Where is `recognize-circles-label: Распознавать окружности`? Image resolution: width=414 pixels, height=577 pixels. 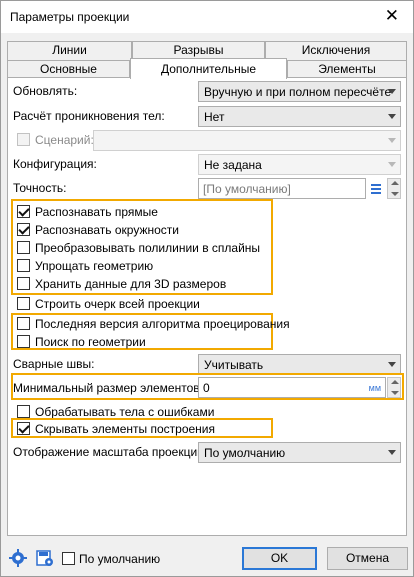 recognize-circles-label: Распознавать окружности is located at coordinates (107, 230).